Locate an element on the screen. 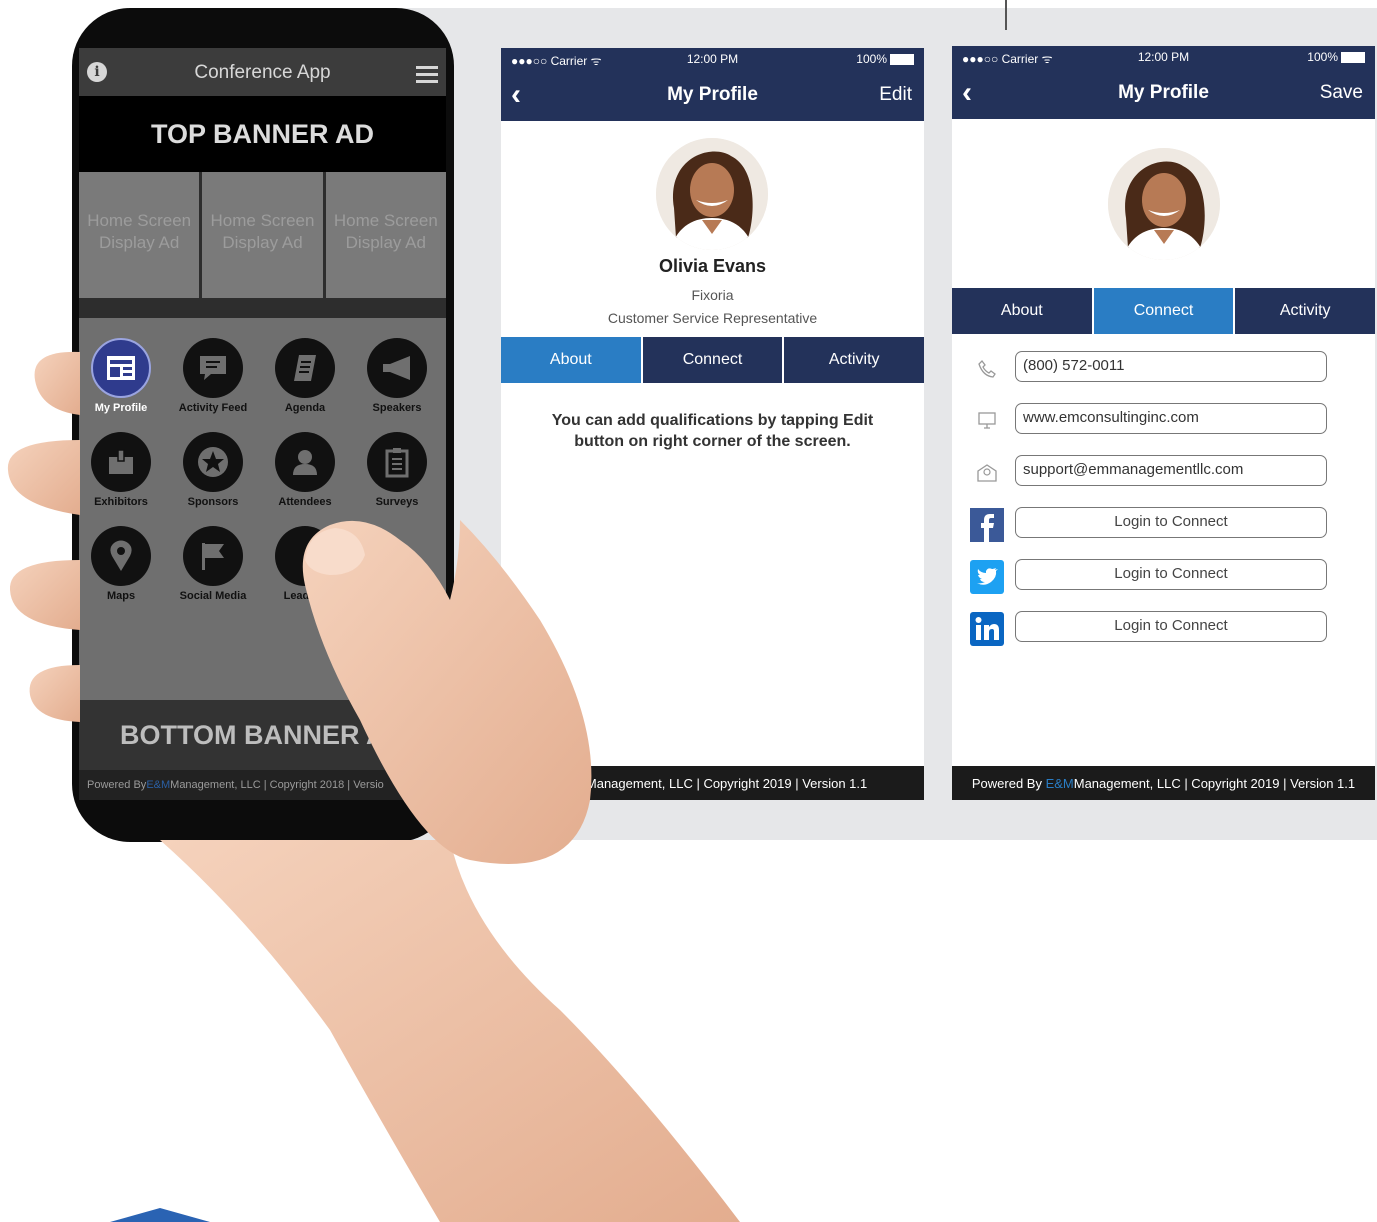  top-banner-ad: TOP BANNER AD is located at coordinates (262, 134).